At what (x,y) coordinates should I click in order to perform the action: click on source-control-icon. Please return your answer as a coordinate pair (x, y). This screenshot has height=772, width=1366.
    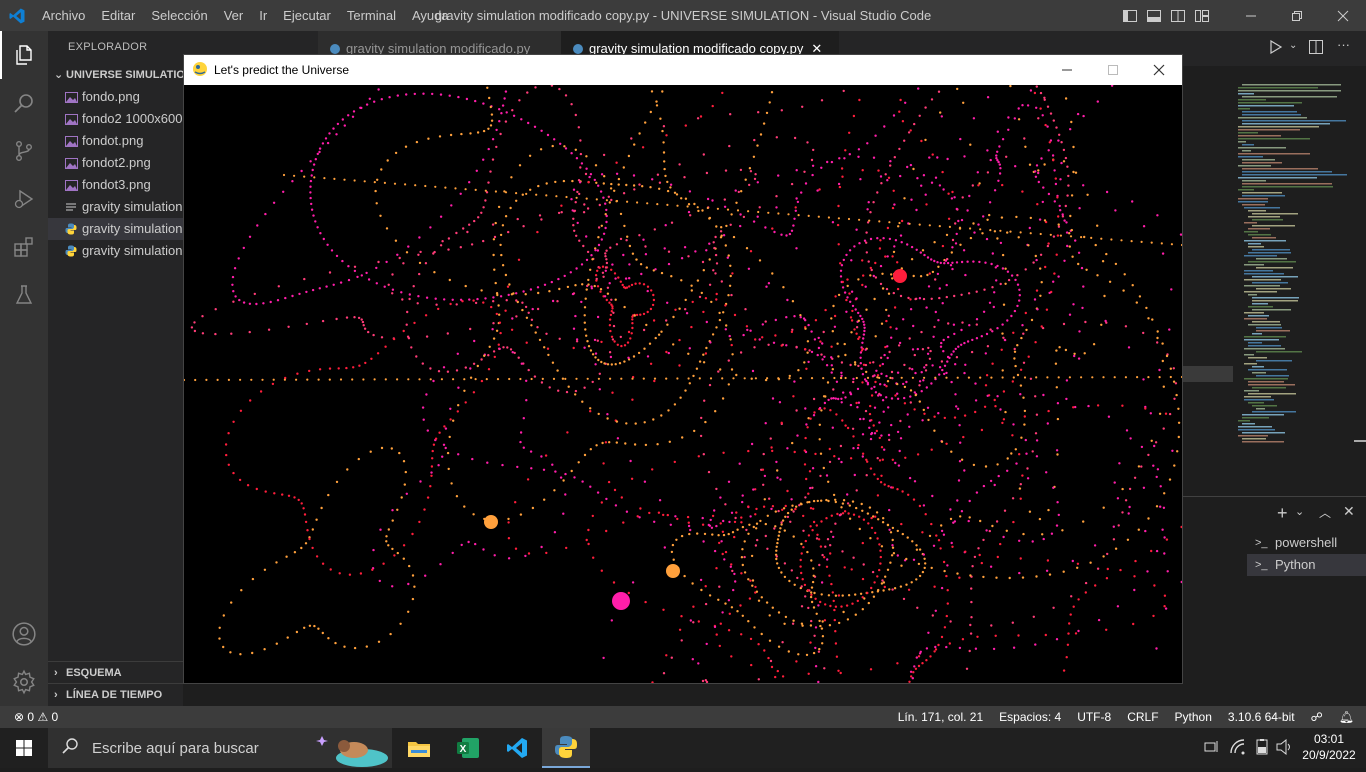
    Looking at the image, I should click on (24, 151).